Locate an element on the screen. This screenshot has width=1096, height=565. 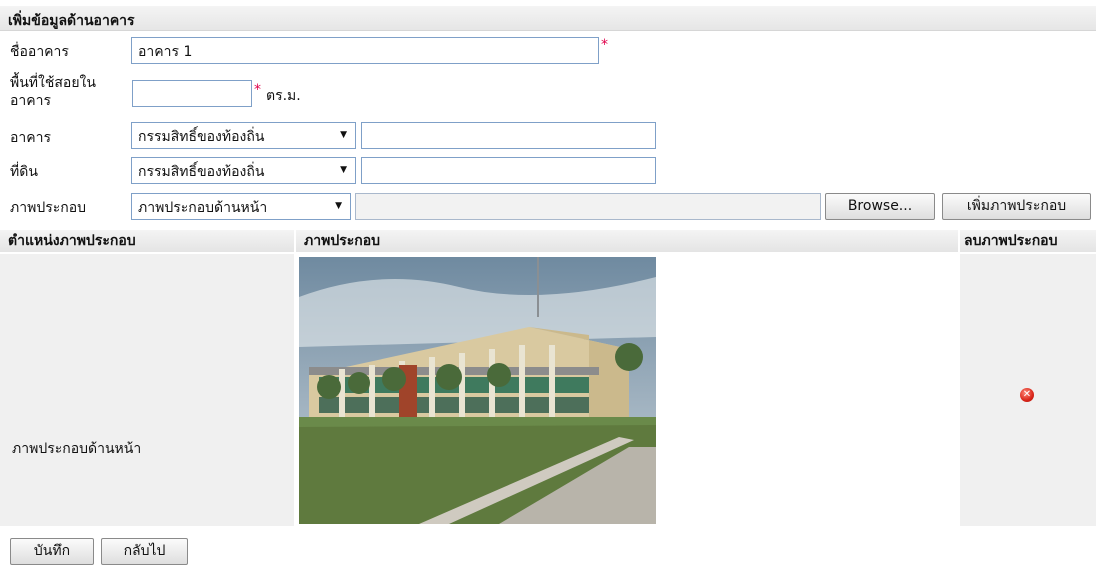
land-ownership-select: กรรมสิทธิ์ของท้องถิ่น ▼ is located at coordinates (243, 170).